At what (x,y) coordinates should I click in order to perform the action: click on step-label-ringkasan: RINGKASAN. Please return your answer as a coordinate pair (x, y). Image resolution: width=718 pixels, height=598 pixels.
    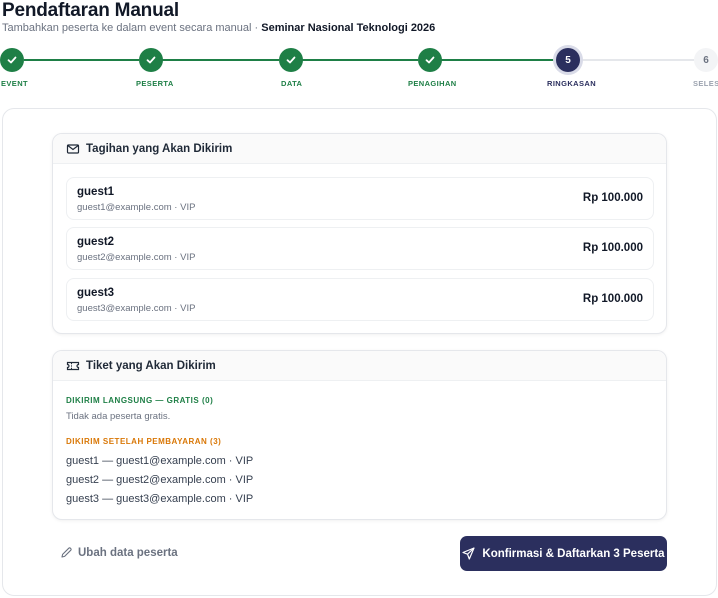
    Looking at the image, I should click on (572, 83).